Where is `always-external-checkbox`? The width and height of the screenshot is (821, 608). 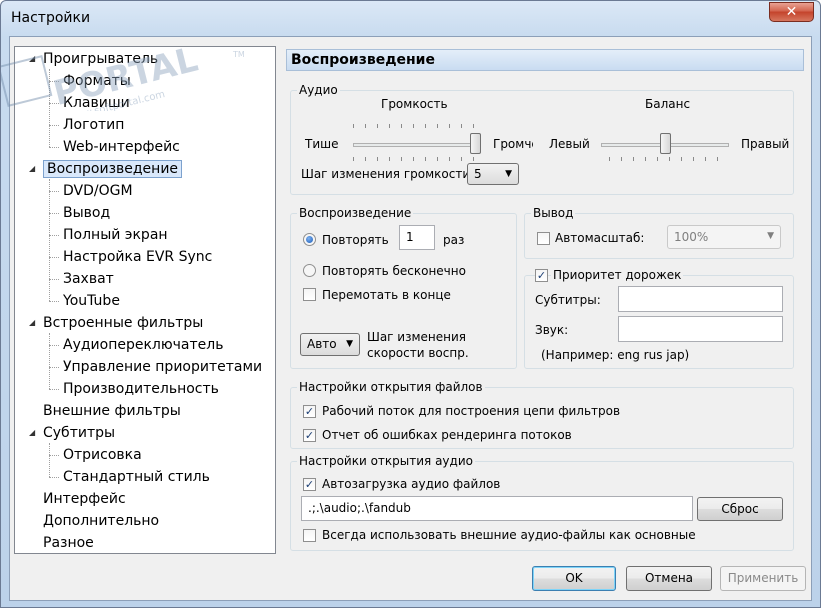 always-external-checkbox is located at coordinates (309, 535).